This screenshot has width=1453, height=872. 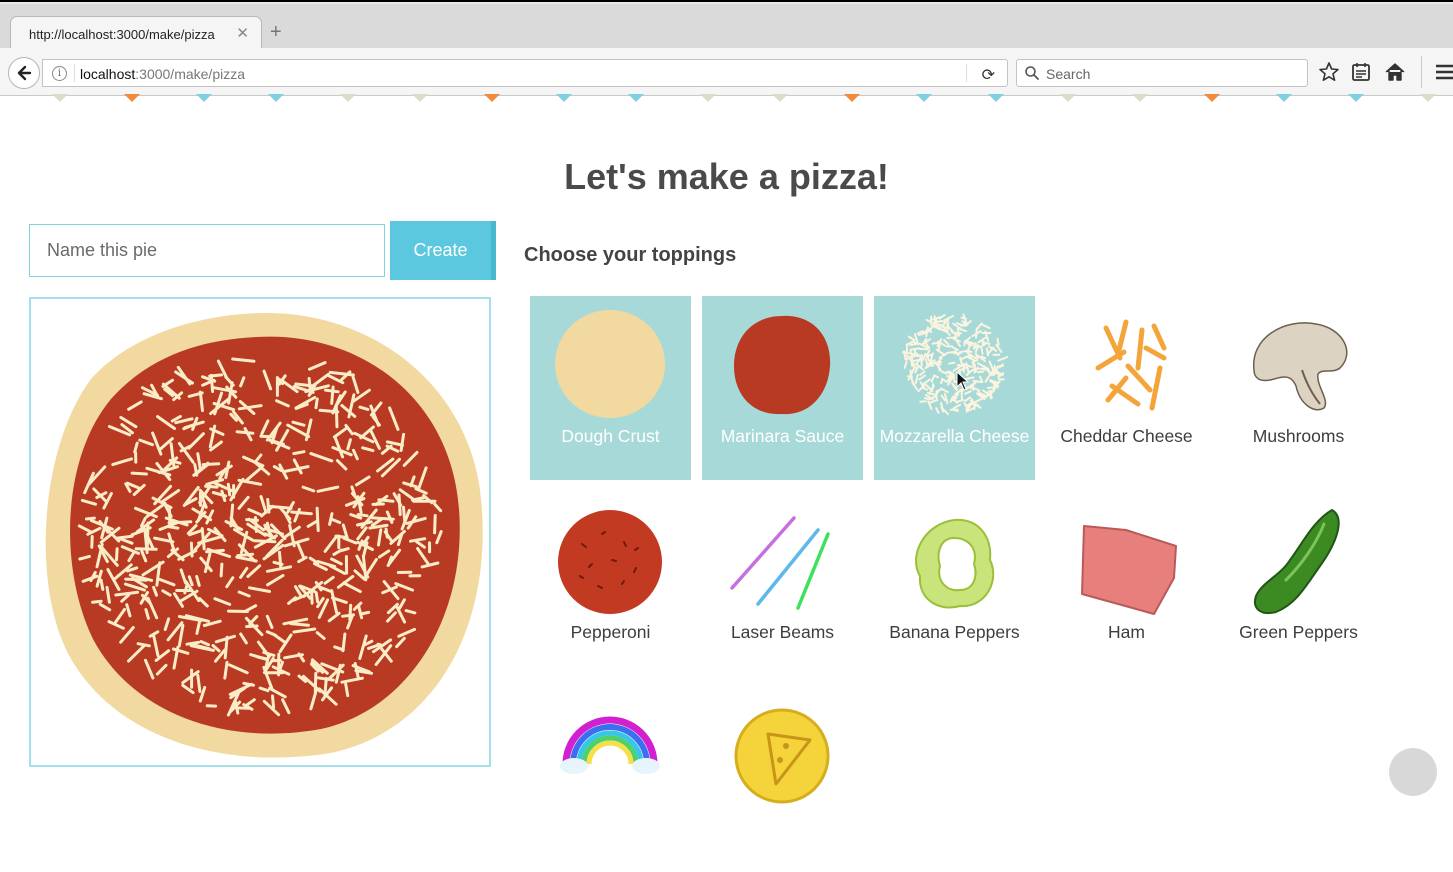 I want to click on tab-title: http://localhost:3000/make/pizza, so click(x=122, y=34).